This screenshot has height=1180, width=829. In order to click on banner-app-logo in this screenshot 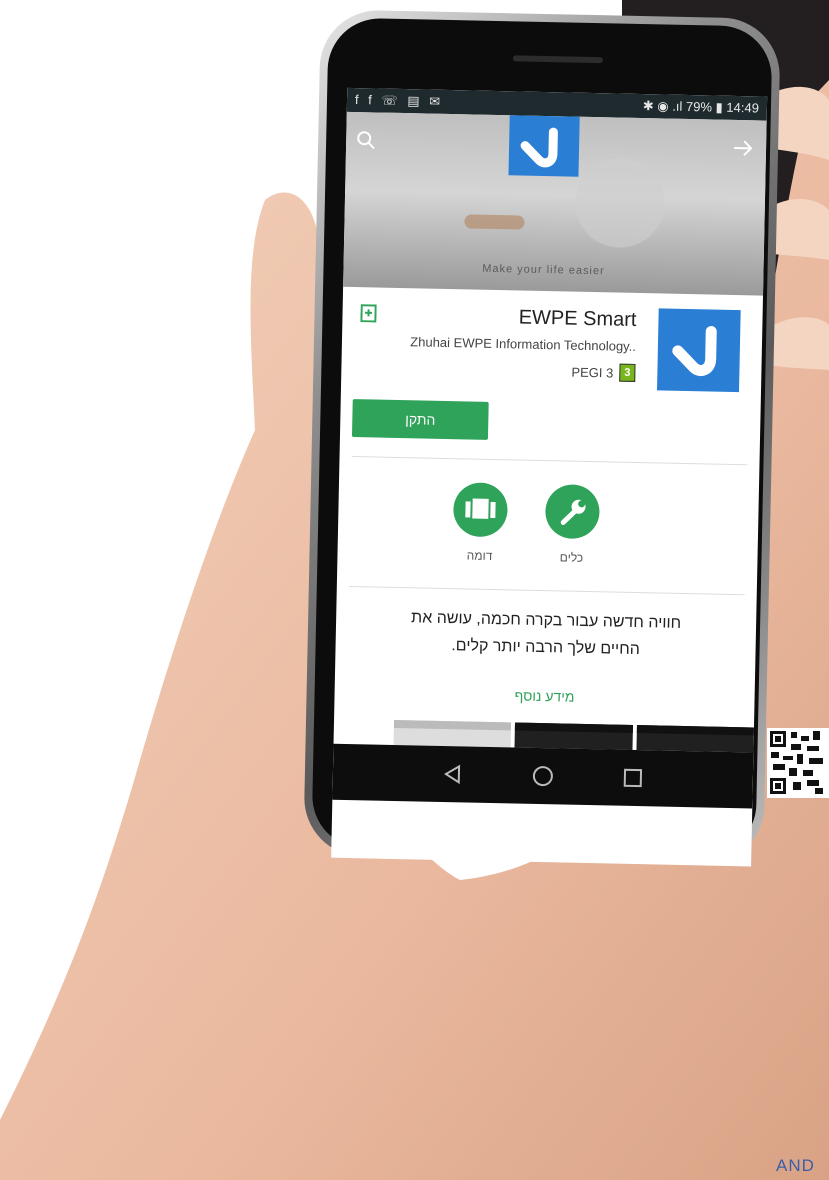, I will do `click(544, 146)`.